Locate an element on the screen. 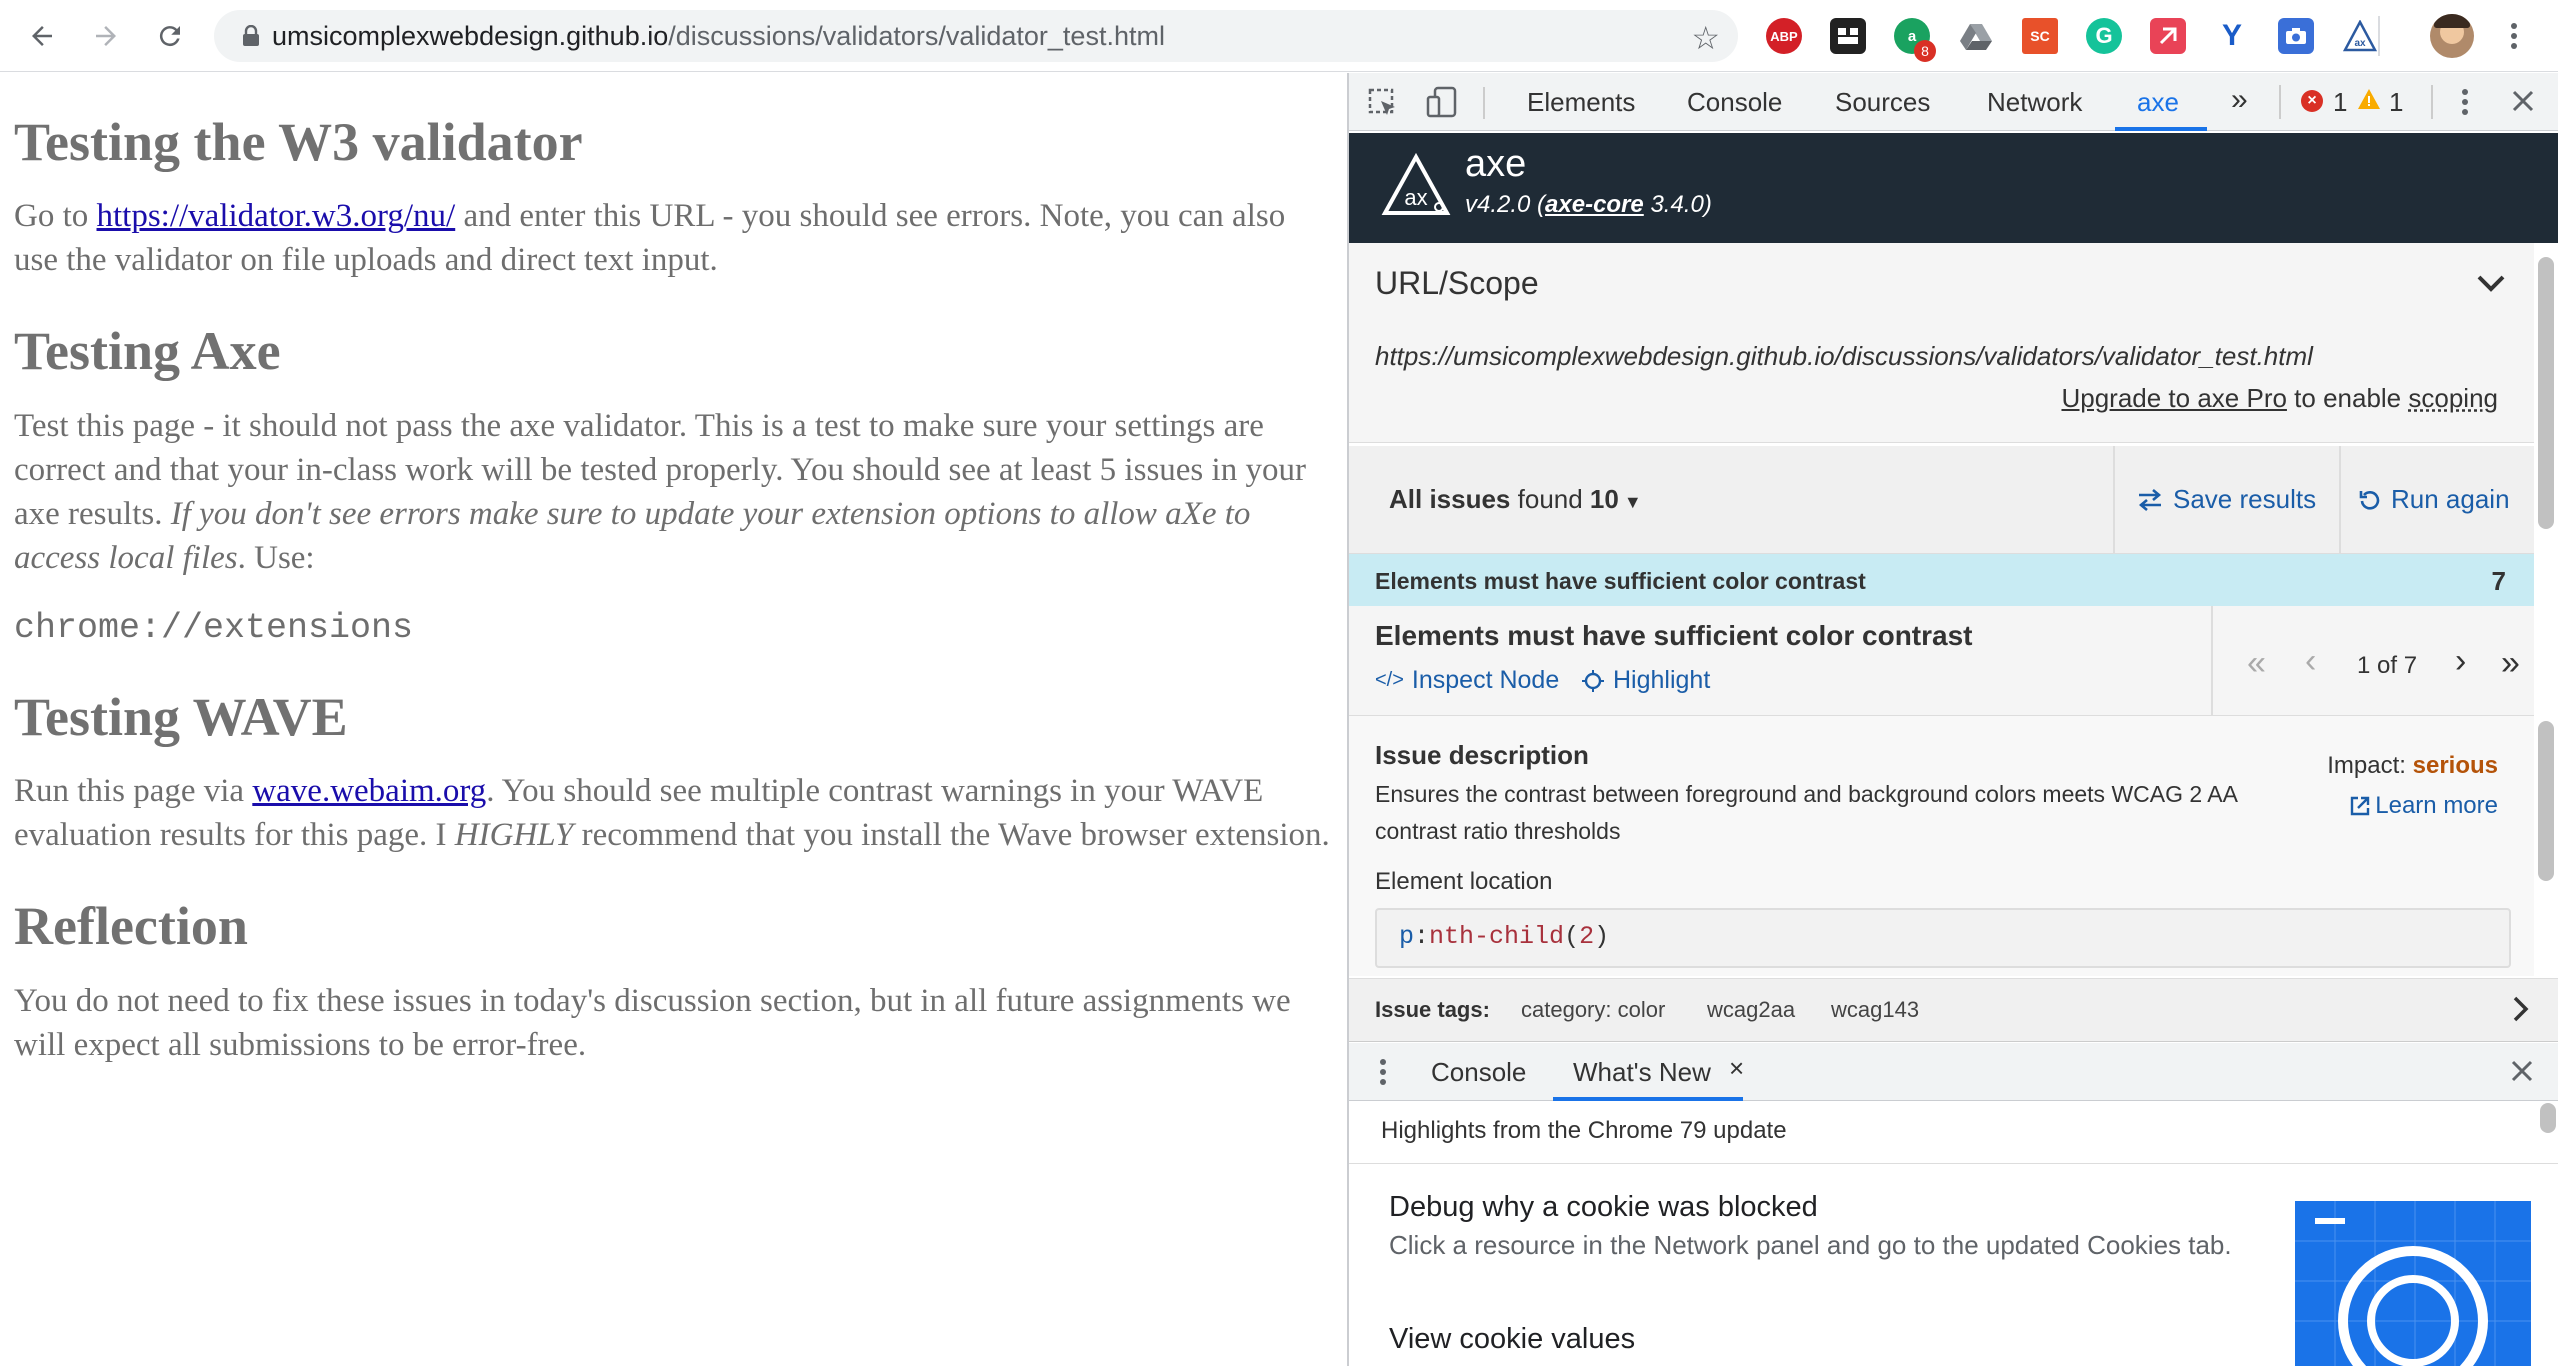  forward-button is located at coordinates (106, 36).